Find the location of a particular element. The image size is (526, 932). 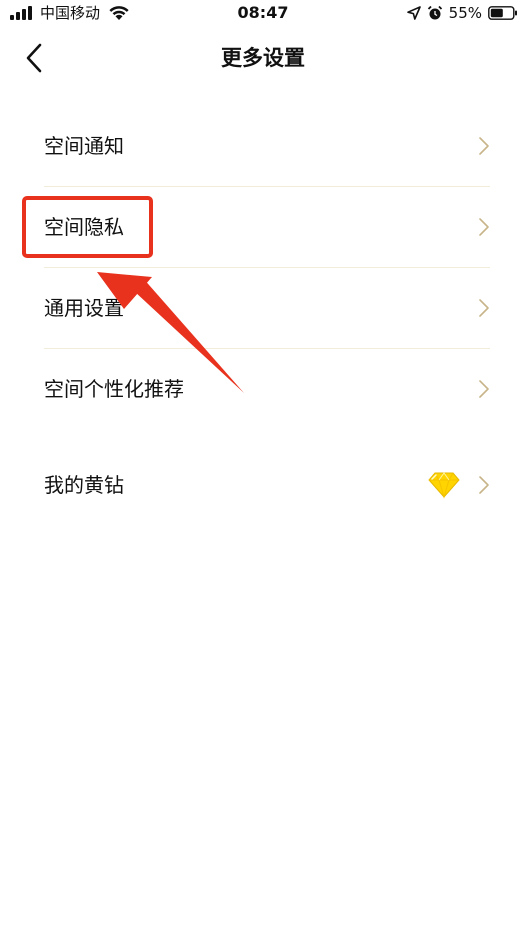

settings-item-general-settings: 通用设置 is located at coordinates (267, 308).